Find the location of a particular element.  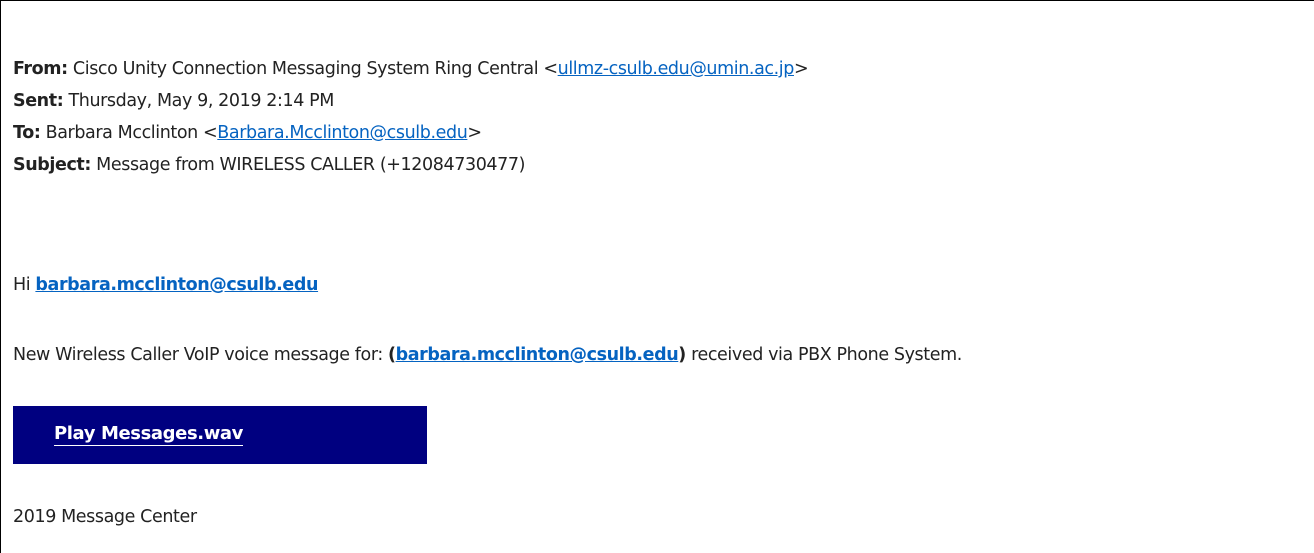

sent-label: Sent: is located at coordinates (38, 101).